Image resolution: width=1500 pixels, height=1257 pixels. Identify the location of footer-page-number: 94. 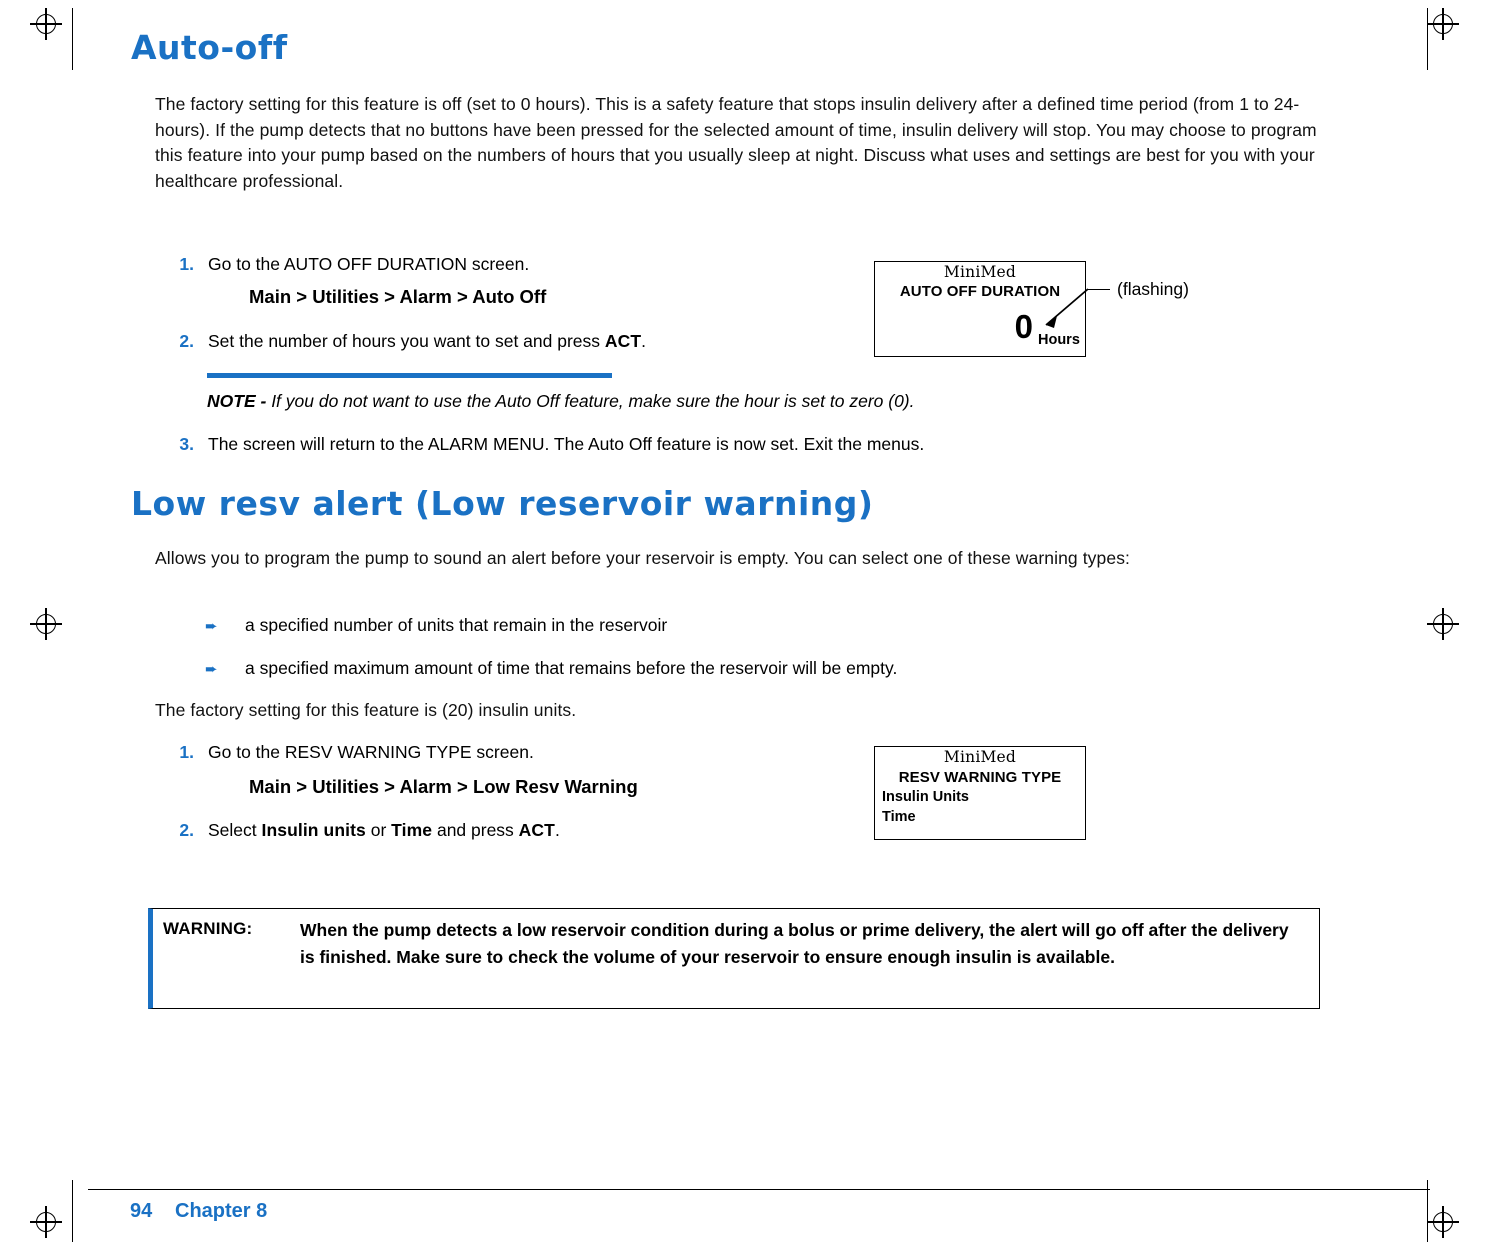
(141, 1211).